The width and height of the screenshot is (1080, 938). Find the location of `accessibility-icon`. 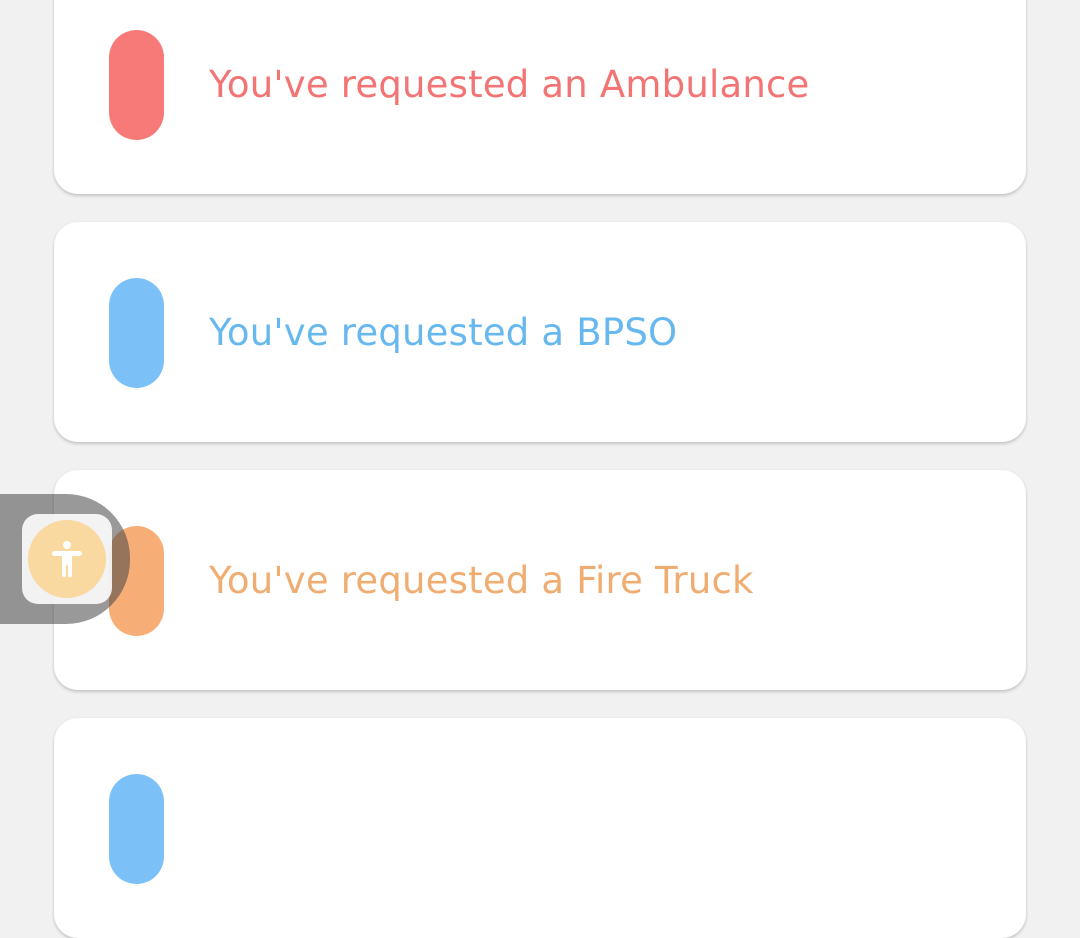

accessibility-icon is located at coordinates (67, 559).